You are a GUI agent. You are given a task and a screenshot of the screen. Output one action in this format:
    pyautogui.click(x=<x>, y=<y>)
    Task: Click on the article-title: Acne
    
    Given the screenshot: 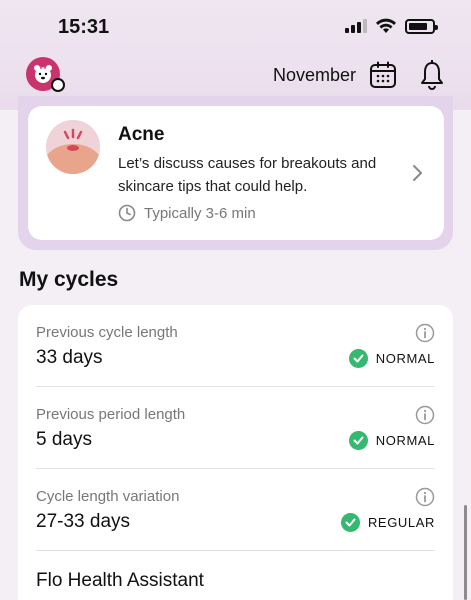 What is the action you would take?
    pyautogui.click(x=141, y=134)
    